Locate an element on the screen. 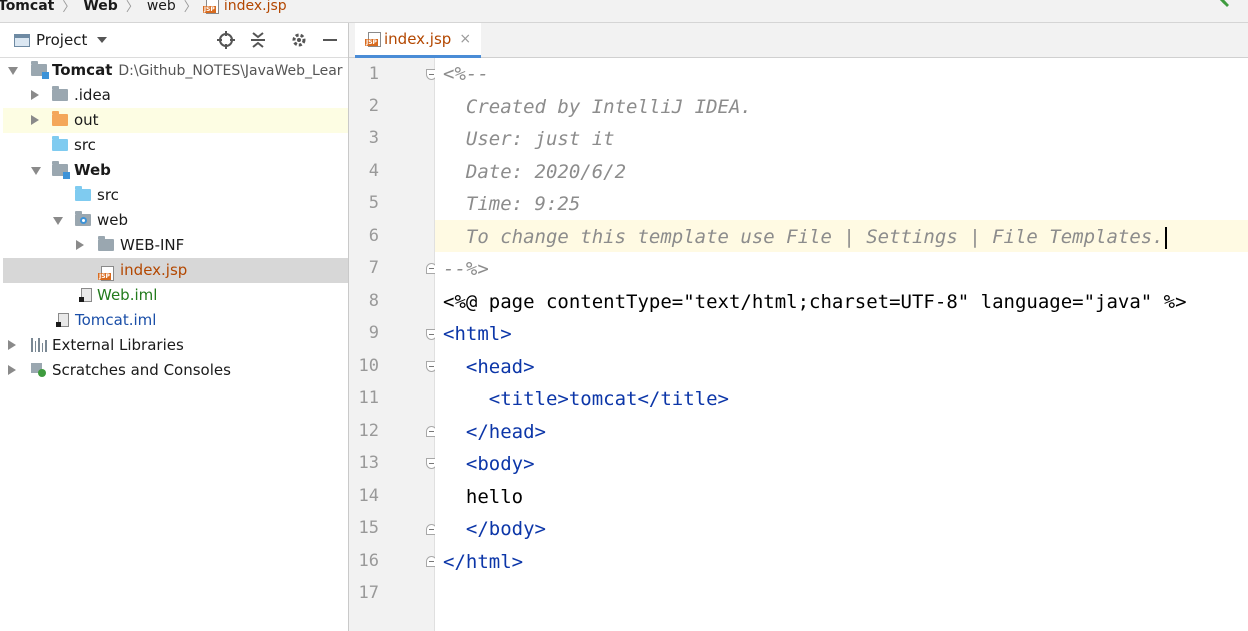 The width and height of the screenshot is (1248, 631). tree-item-out: out is located at coordinates (175, 120).